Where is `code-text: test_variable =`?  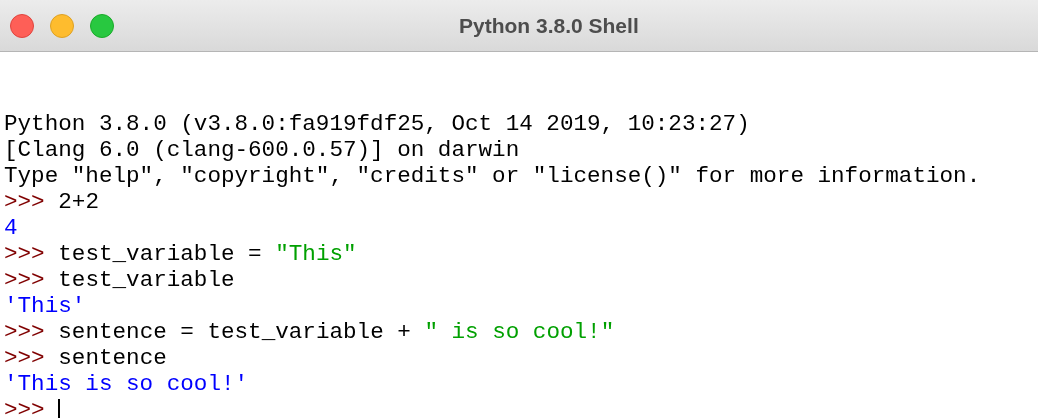 code-text: test_variable = is located at coordinates (160, 254).